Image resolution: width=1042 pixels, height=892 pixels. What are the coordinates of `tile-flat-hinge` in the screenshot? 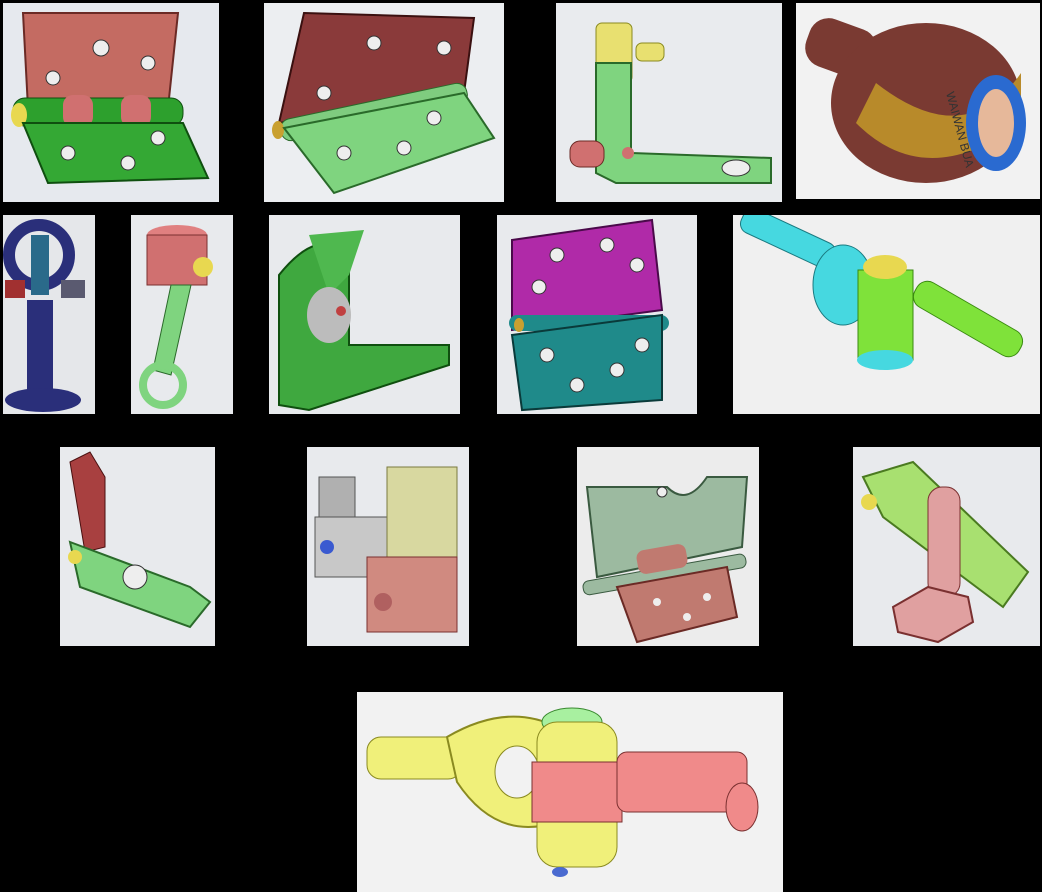 It's located at (668, 546).